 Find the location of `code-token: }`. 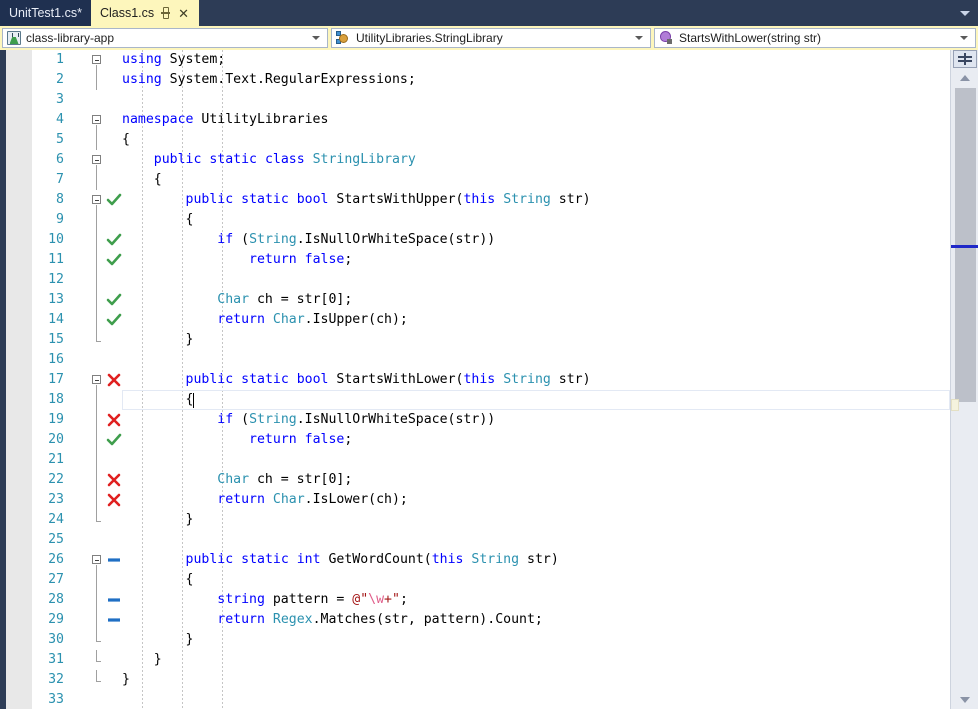

code-token: } is located at coordinates (126, 679).